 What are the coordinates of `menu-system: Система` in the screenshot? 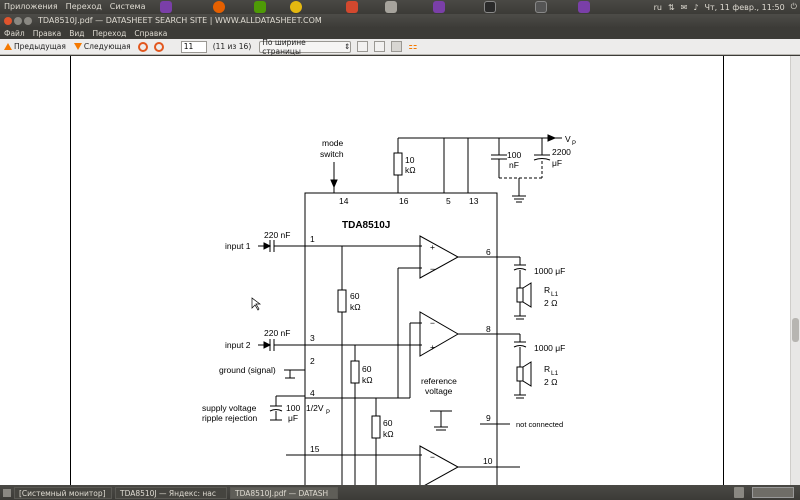 It's located at (128, 7).